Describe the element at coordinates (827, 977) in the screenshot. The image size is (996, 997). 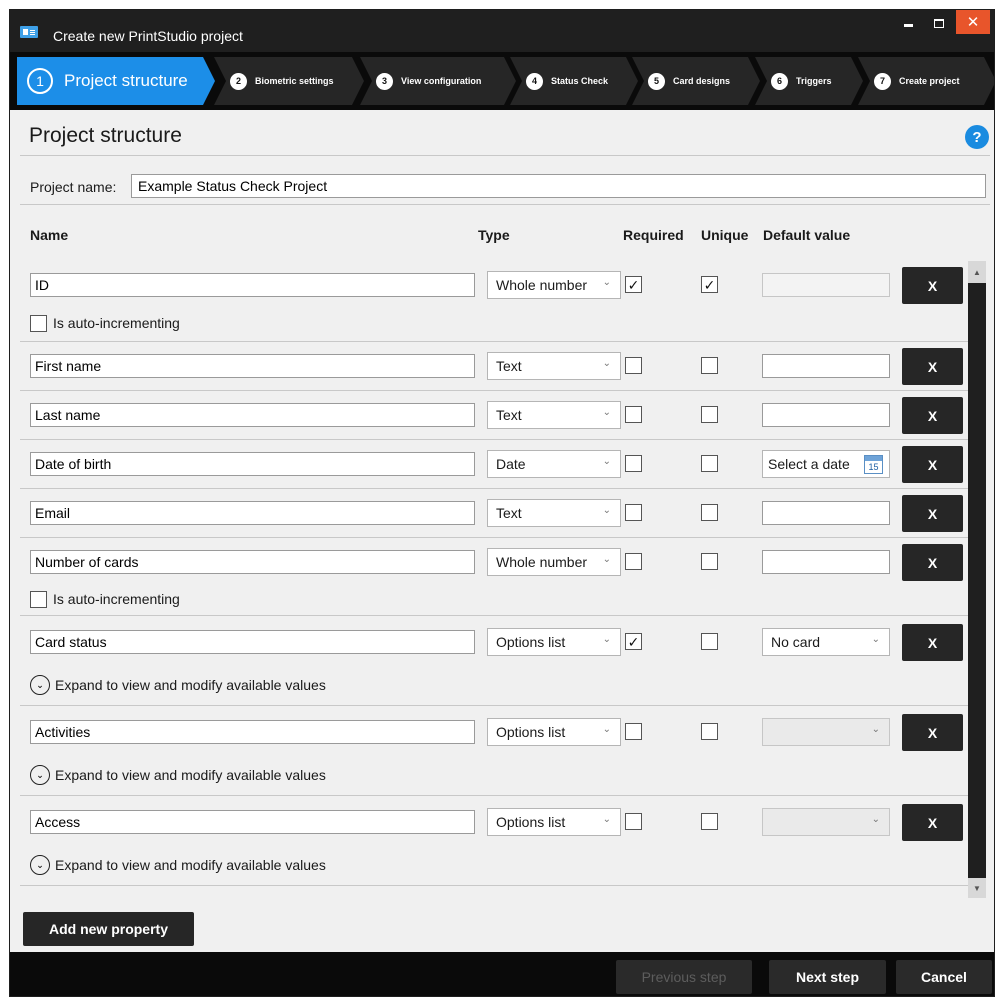
I see `next-step-button: Next step` at that location.